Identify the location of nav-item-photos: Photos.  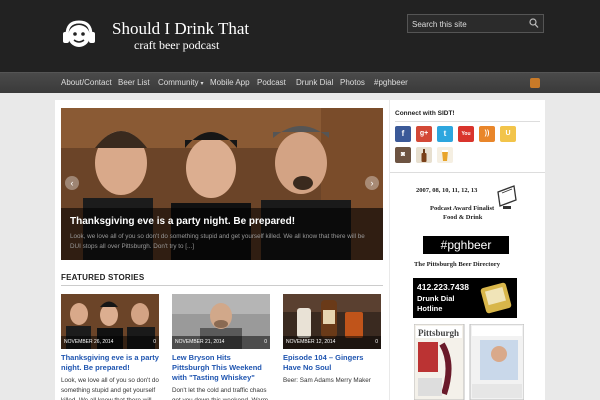
(352, 82).